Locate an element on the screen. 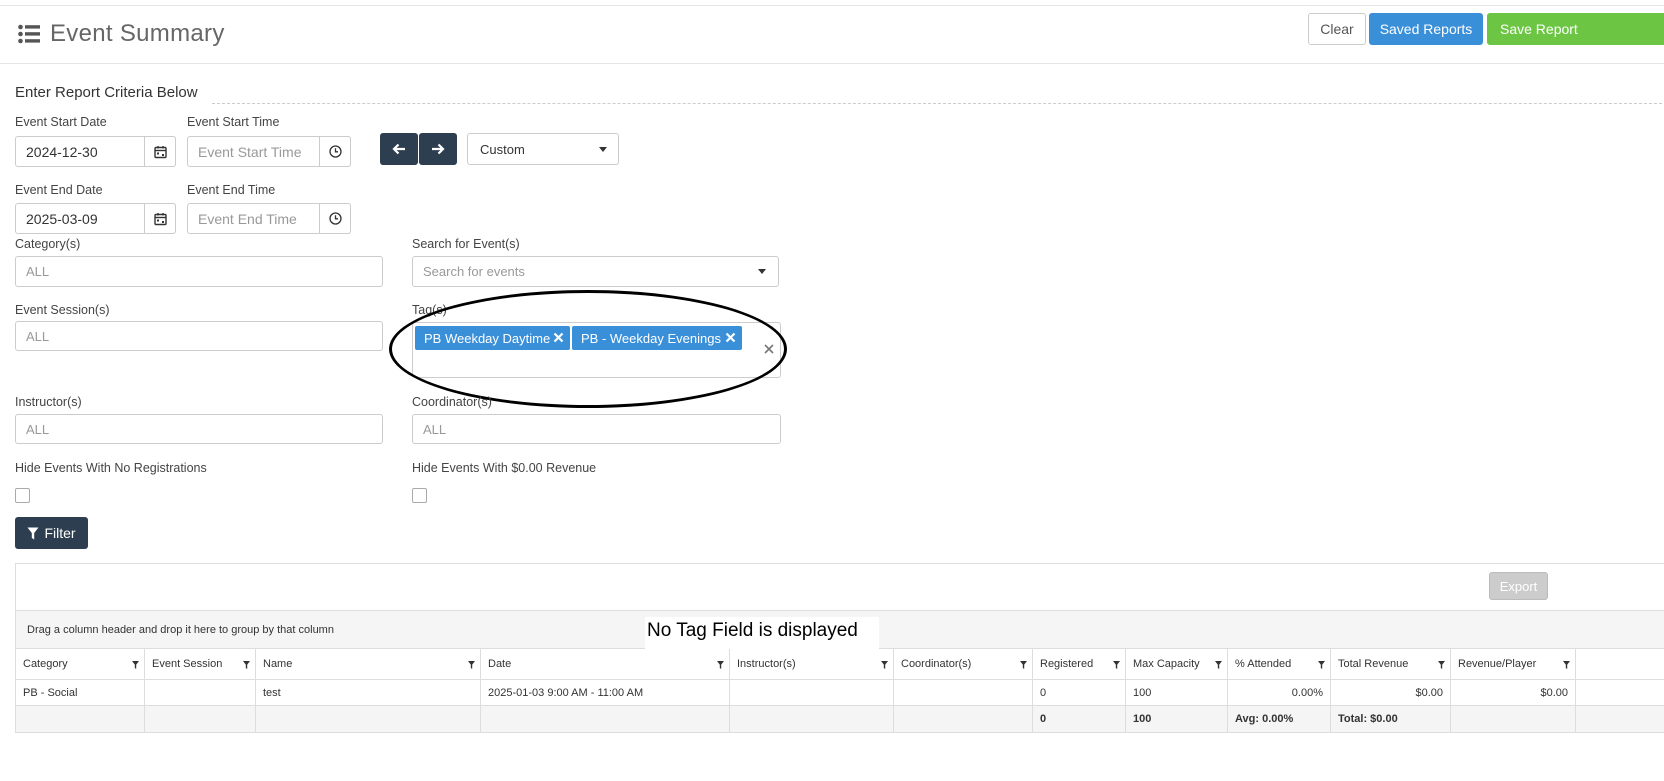 The height and width of the screenshot is (781, 1664). footer-cell-attended: Avg: 0.00% is located at coordinates (1279, 719).